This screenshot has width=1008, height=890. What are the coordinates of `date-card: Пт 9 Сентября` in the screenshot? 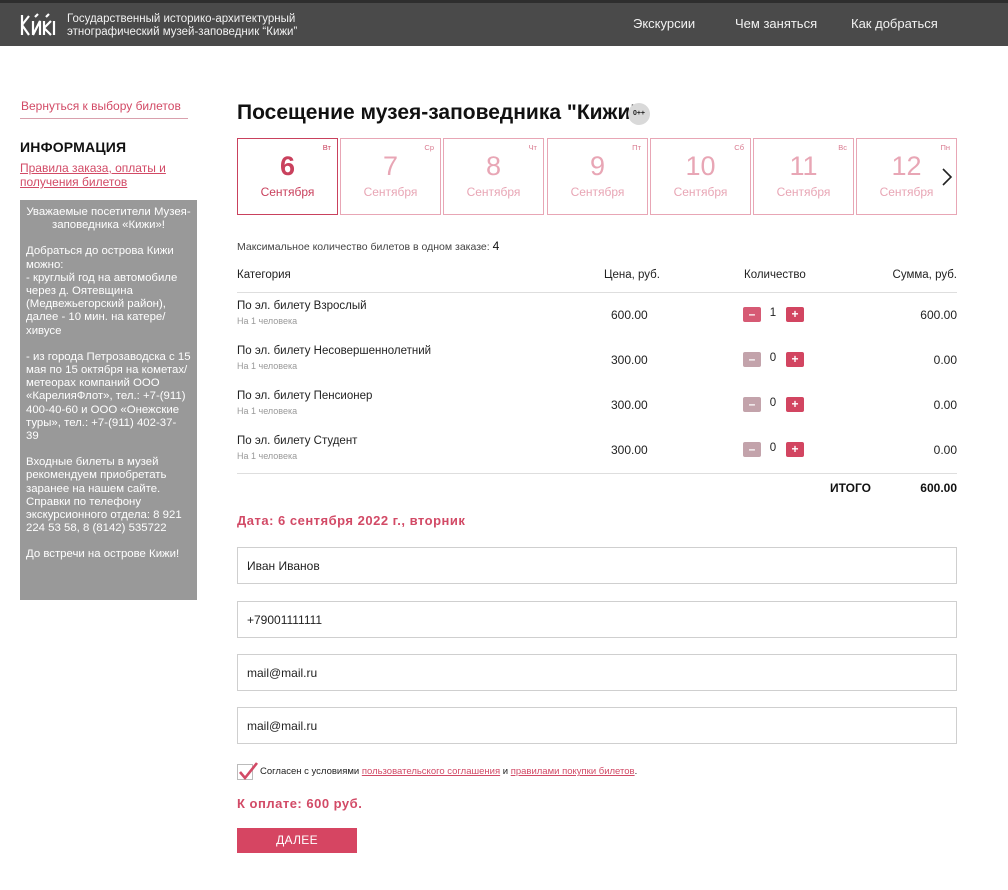 It's located at (597, 176).